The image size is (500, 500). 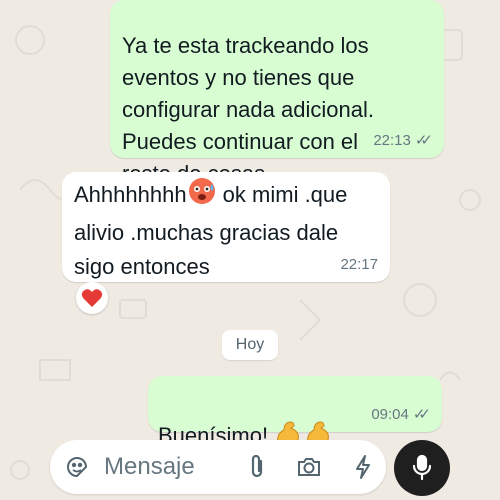 I want to click on day-separator: Hoy, so click(x=250, y=345).